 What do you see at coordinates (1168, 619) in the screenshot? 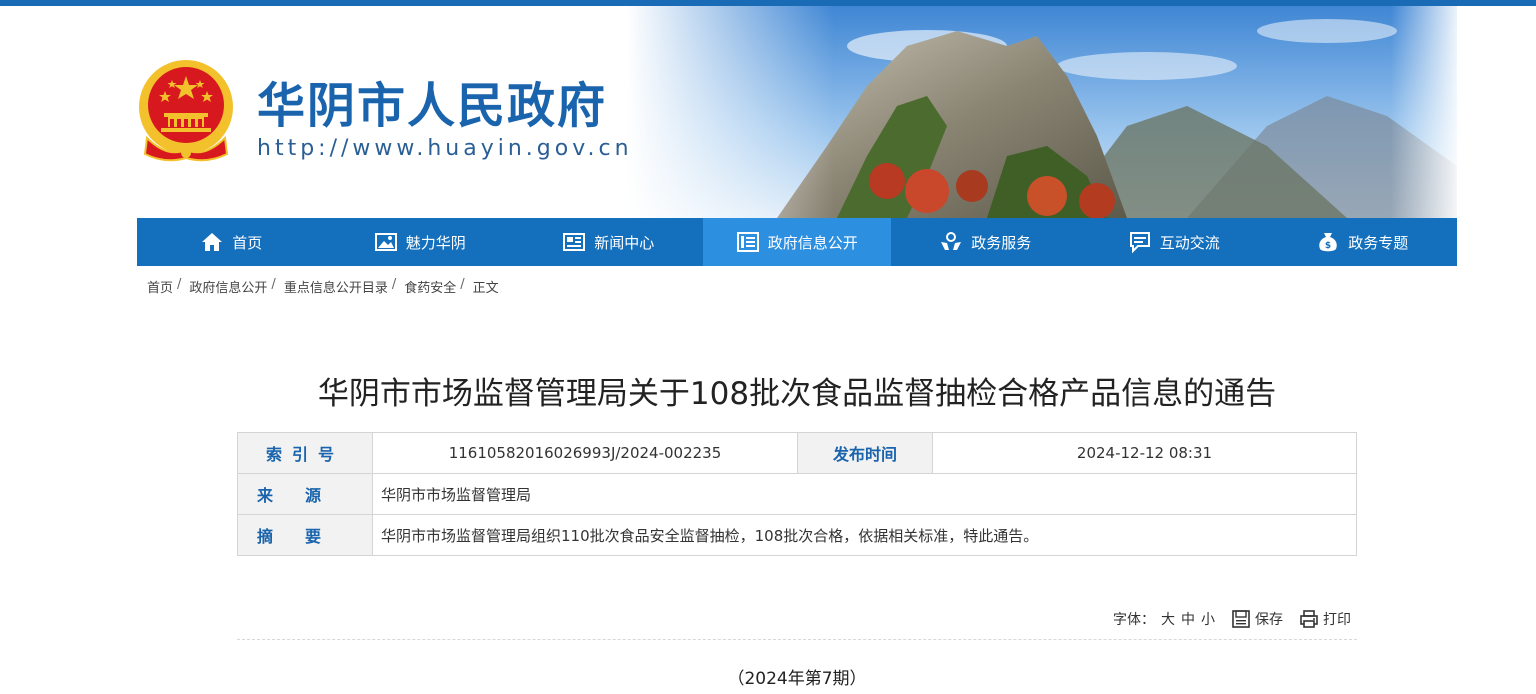
I see `font-size-large: 大` at bounding box center [1168, 619].